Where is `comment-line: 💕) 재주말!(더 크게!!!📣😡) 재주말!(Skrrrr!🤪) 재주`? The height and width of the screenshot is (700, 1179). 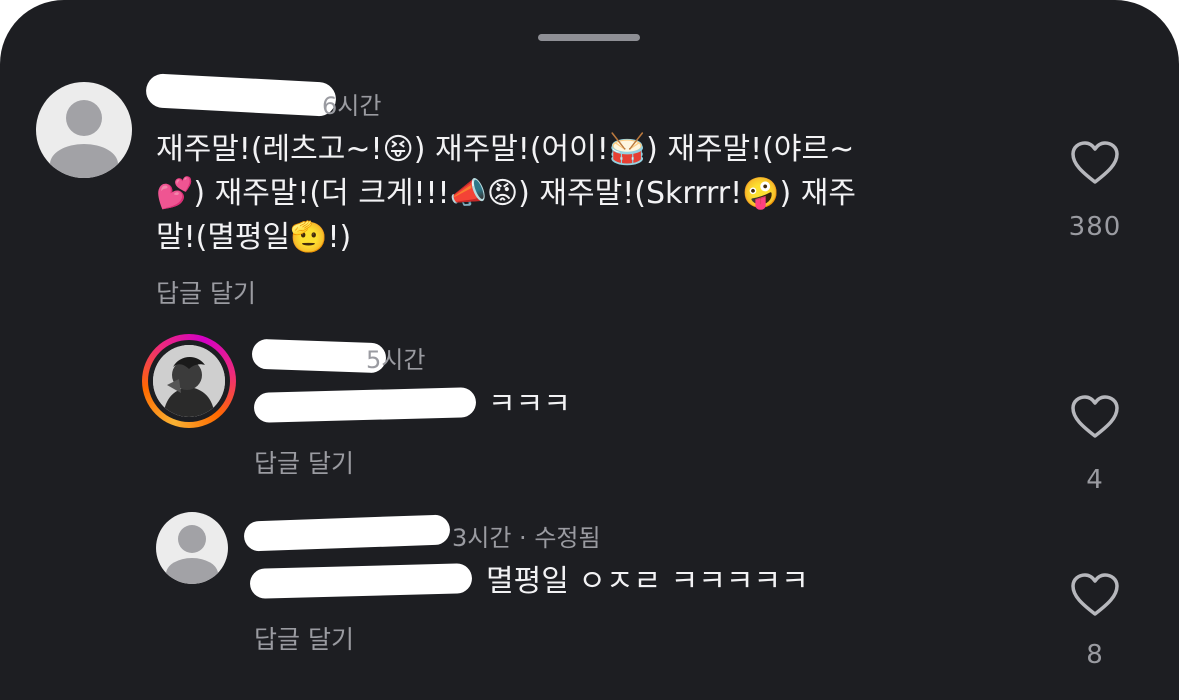 comment-line: 💕) 재주말!(더 크게!!!📣😡) 재주말!(Skrrrr!🤪) 재주 is located at coordinates (506, 193).